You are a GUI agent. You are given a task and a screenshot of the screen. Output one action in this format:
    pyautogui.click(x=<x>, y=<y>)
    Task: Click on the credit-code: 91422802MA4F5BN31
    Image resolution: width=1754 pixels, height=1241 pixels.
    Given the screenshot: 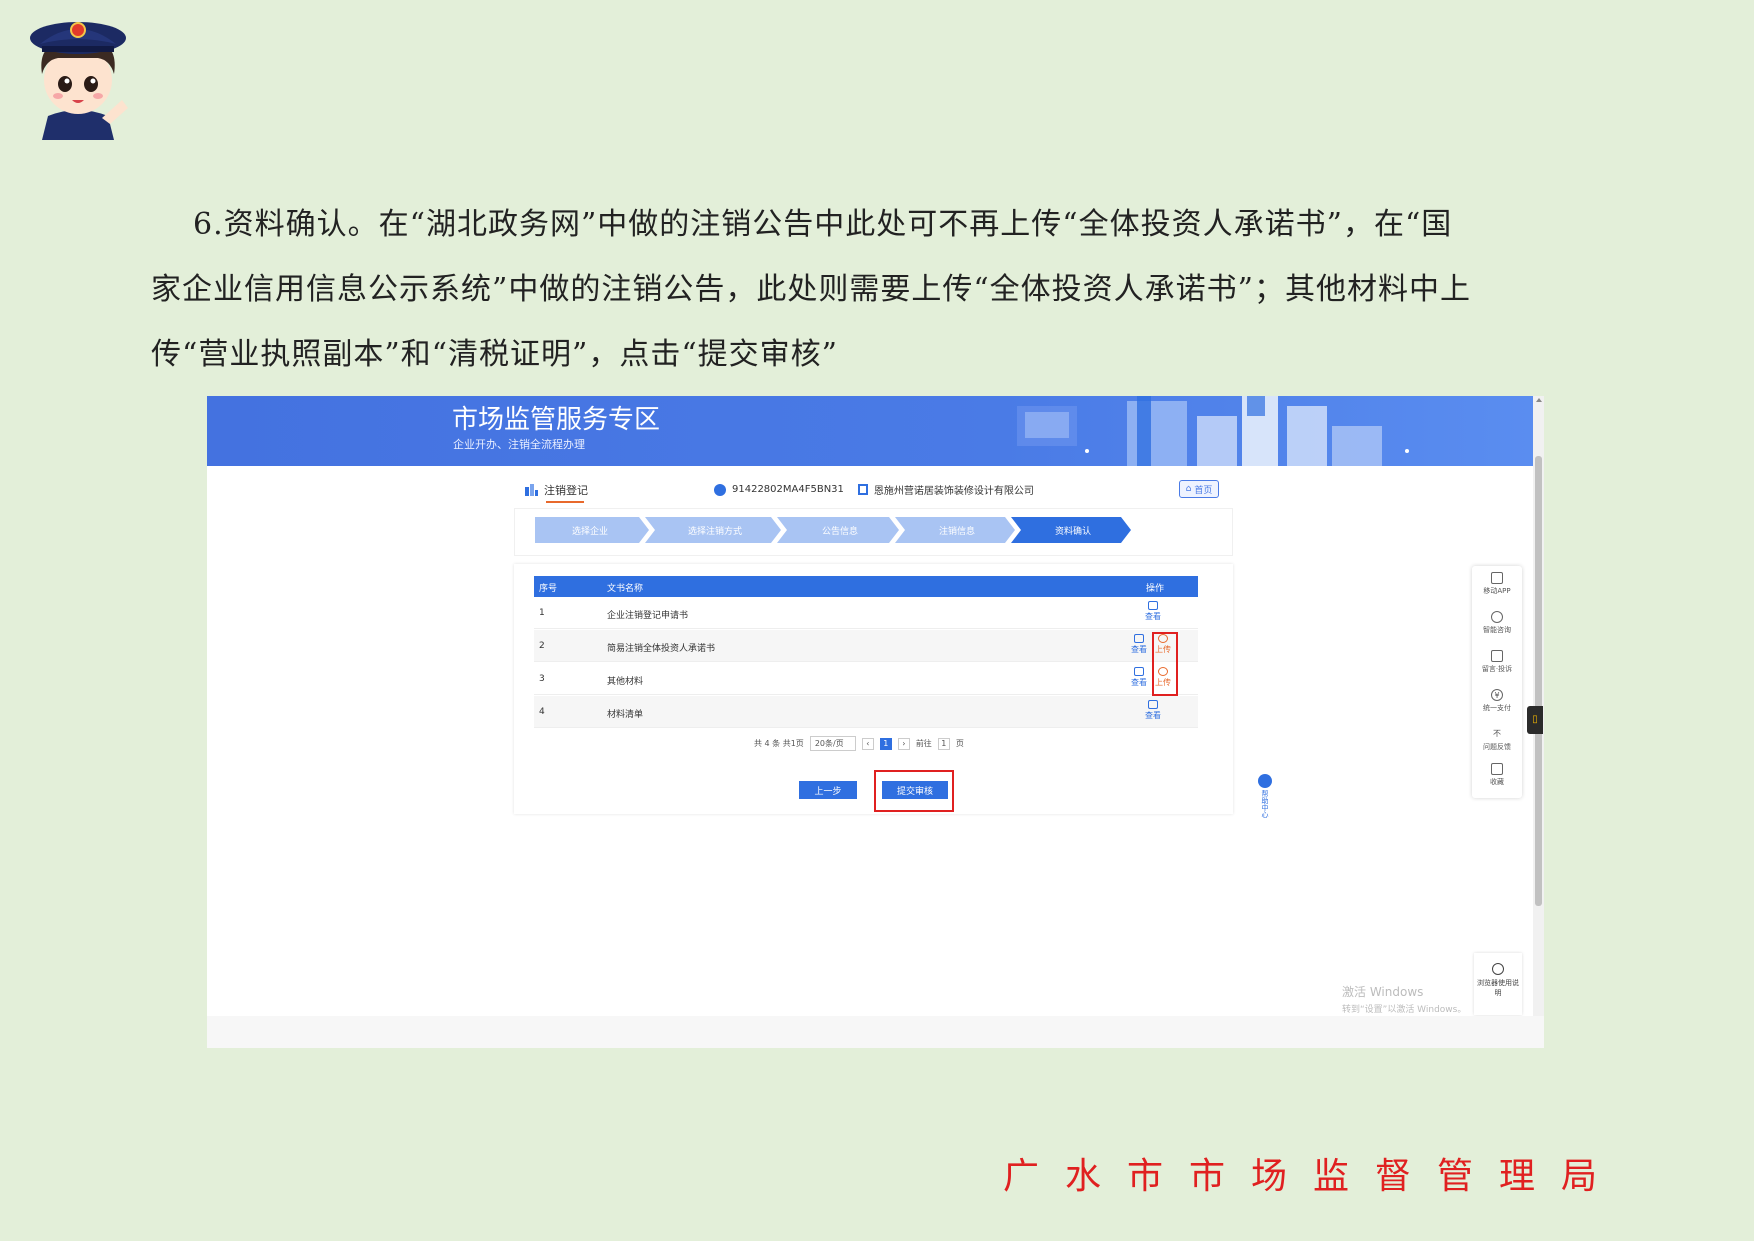 What is the action you would take?
    pyautogui.click(x=788, y=489)
    